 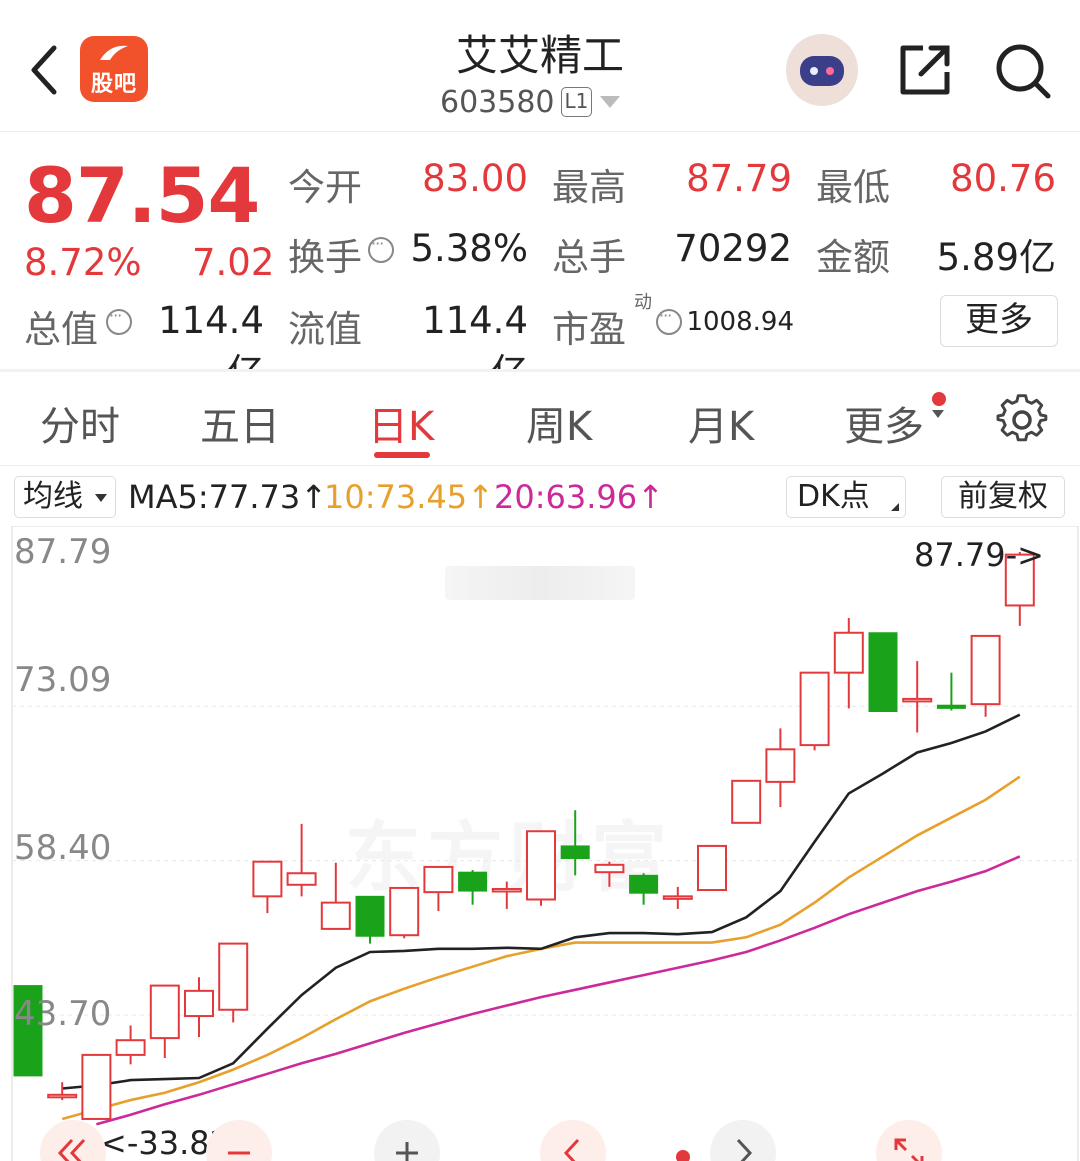 I want to click on stock-code-row: 603580 L1, so click(x=530, y=102).